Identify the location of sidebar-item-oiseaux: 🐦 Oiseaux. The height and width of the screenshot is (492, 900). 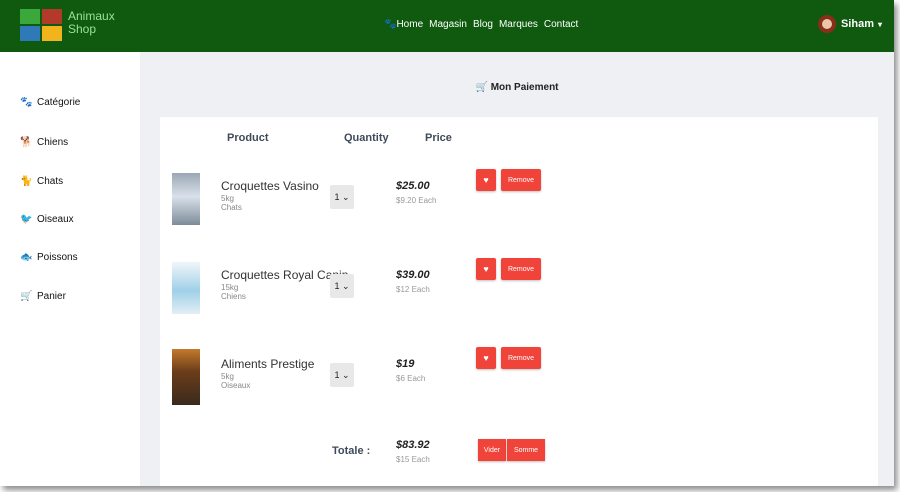
(47, 219).